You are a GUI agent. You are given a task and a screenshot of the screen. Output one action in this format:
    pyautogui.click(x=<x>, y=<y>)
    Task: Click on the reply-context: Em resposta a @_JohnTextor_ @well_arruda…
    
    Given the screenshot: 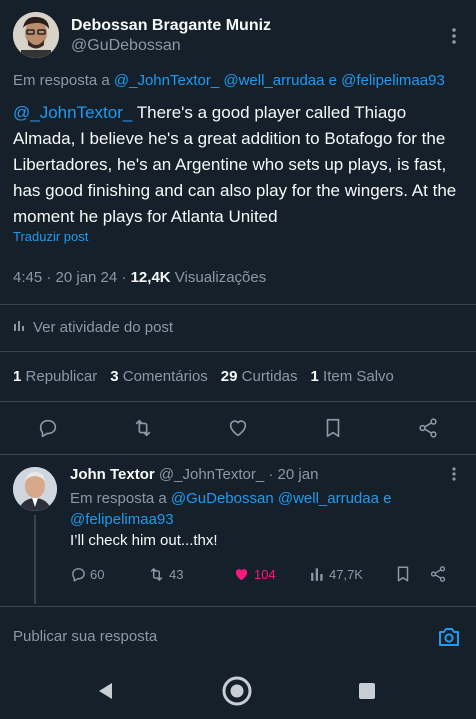 What is the action you would take?
    pyautogui.click(x=229, y=80)
    